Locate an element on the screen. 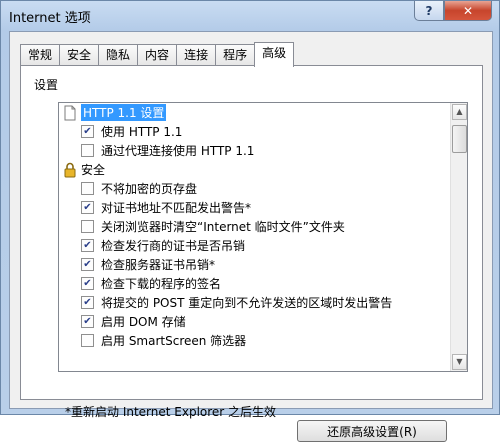 This screenshot has height=442, width=500. lock-icon is located at coordinates (70, 169).